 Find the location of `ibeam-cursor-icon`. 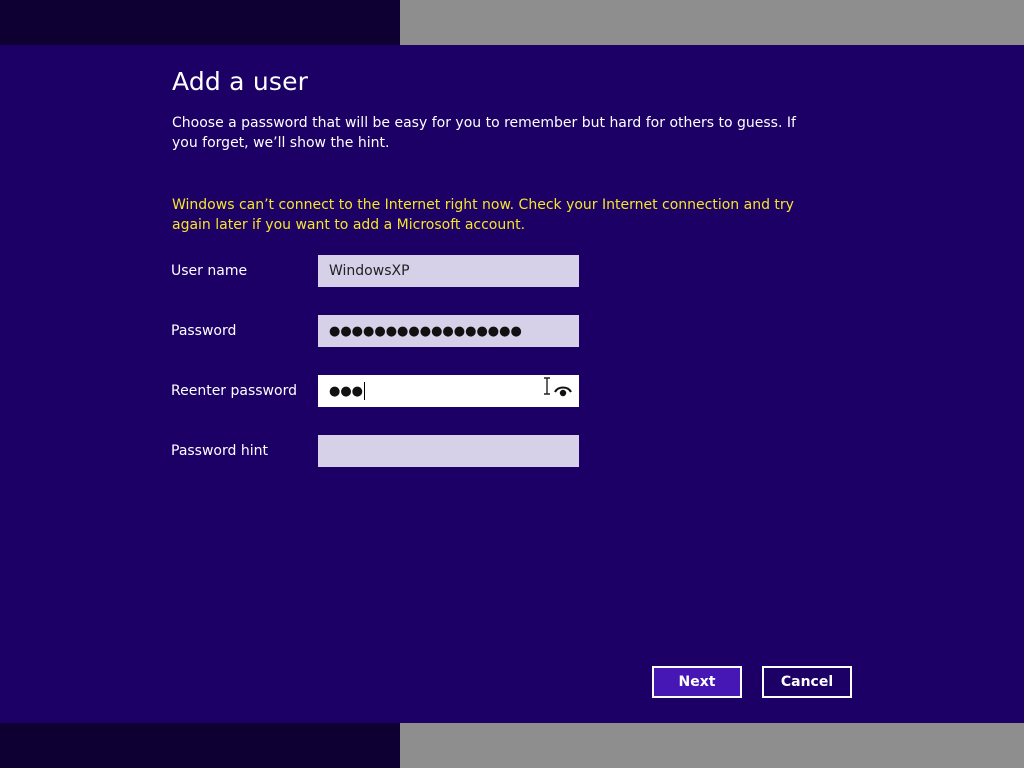

ibeam-cursor-icon is located at coordinates (547, 386).